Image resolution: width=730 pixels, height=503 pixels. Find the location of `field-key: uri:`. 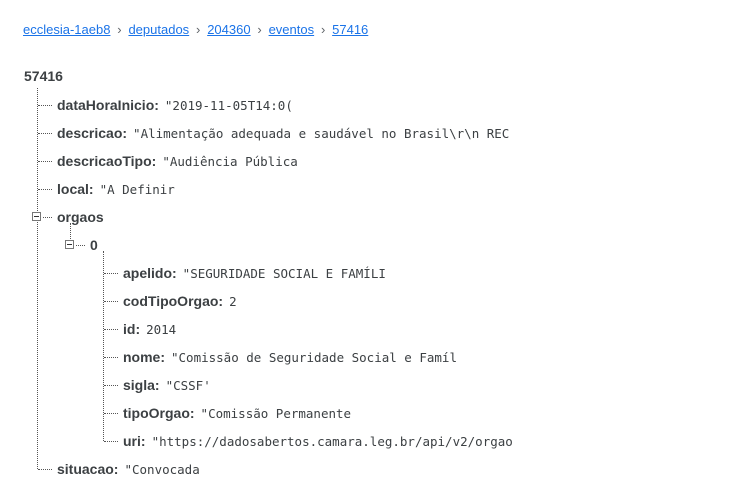

field-key: uri: is located at coordinates (134, 441).